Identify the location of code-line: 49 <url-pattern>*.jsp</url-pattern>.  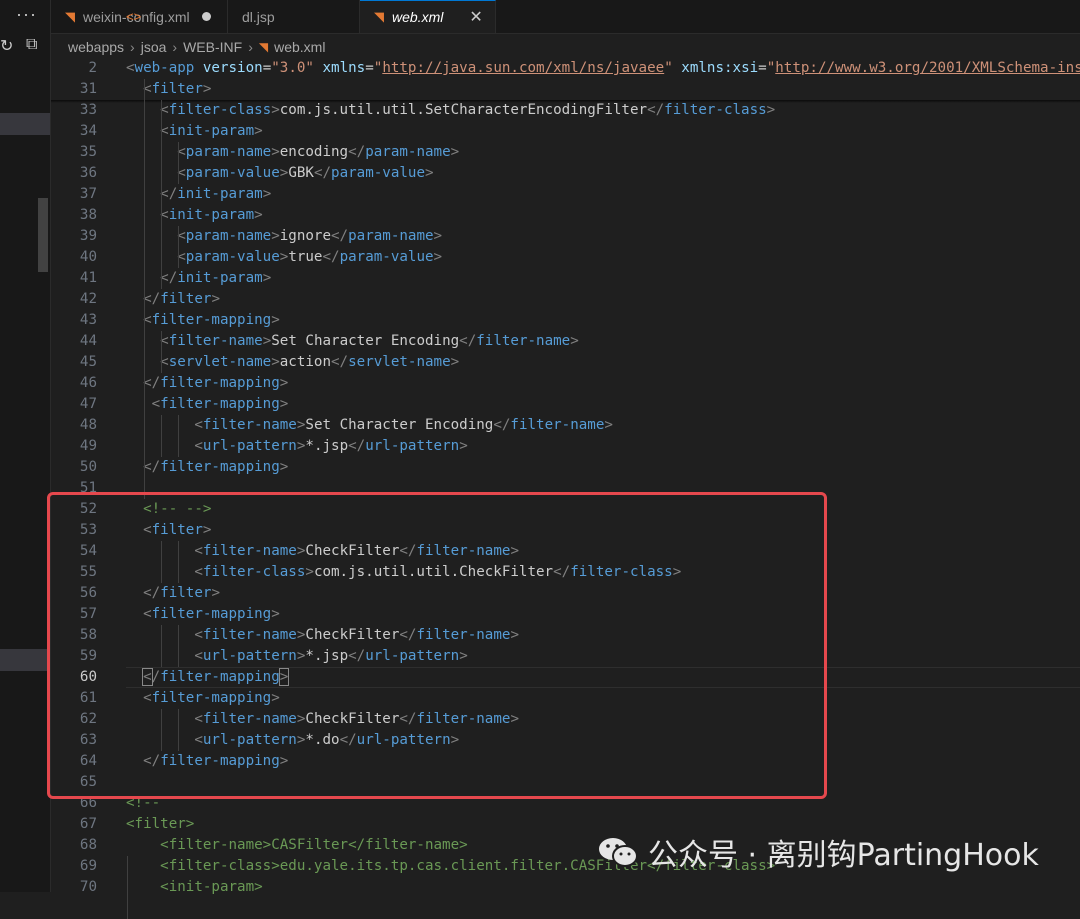
(565, 446).